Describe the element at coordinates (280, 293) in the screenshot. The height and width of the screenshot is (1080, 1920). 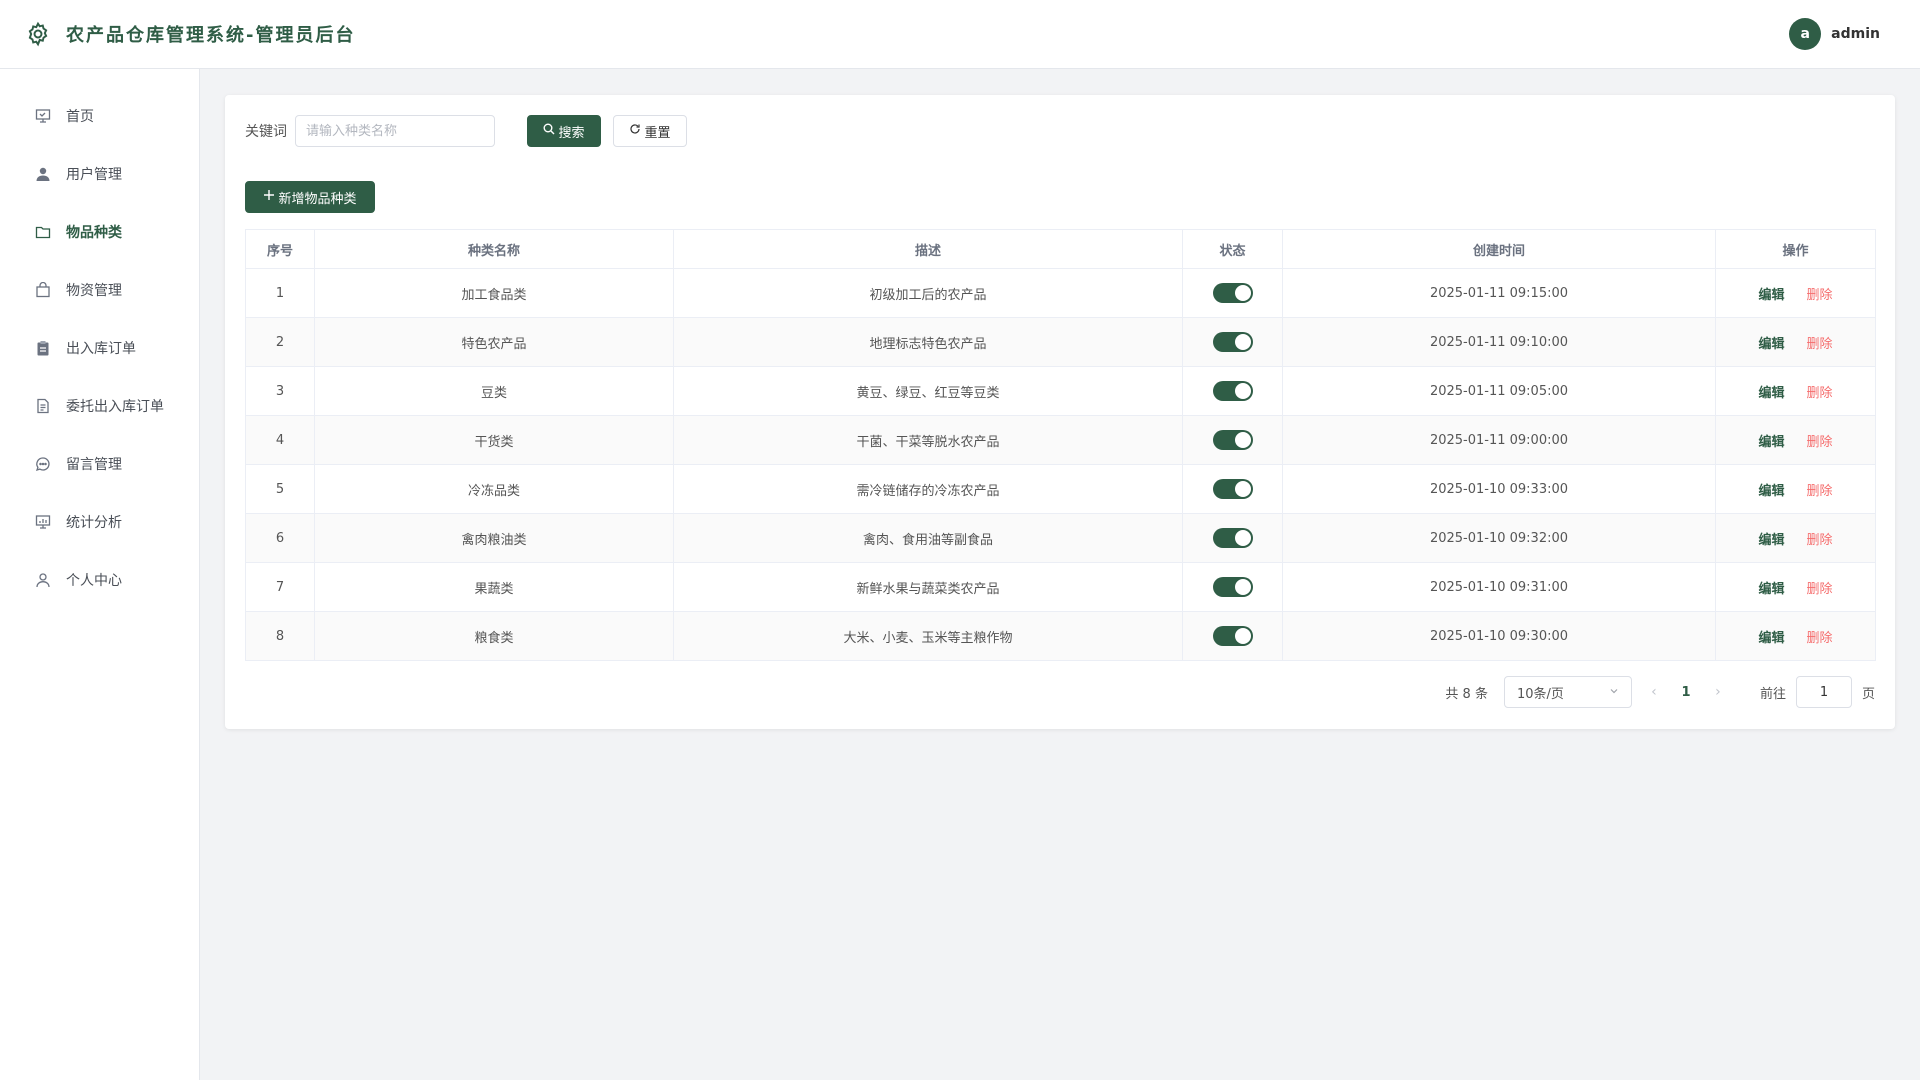
I see `cell-index: 1` at that location.